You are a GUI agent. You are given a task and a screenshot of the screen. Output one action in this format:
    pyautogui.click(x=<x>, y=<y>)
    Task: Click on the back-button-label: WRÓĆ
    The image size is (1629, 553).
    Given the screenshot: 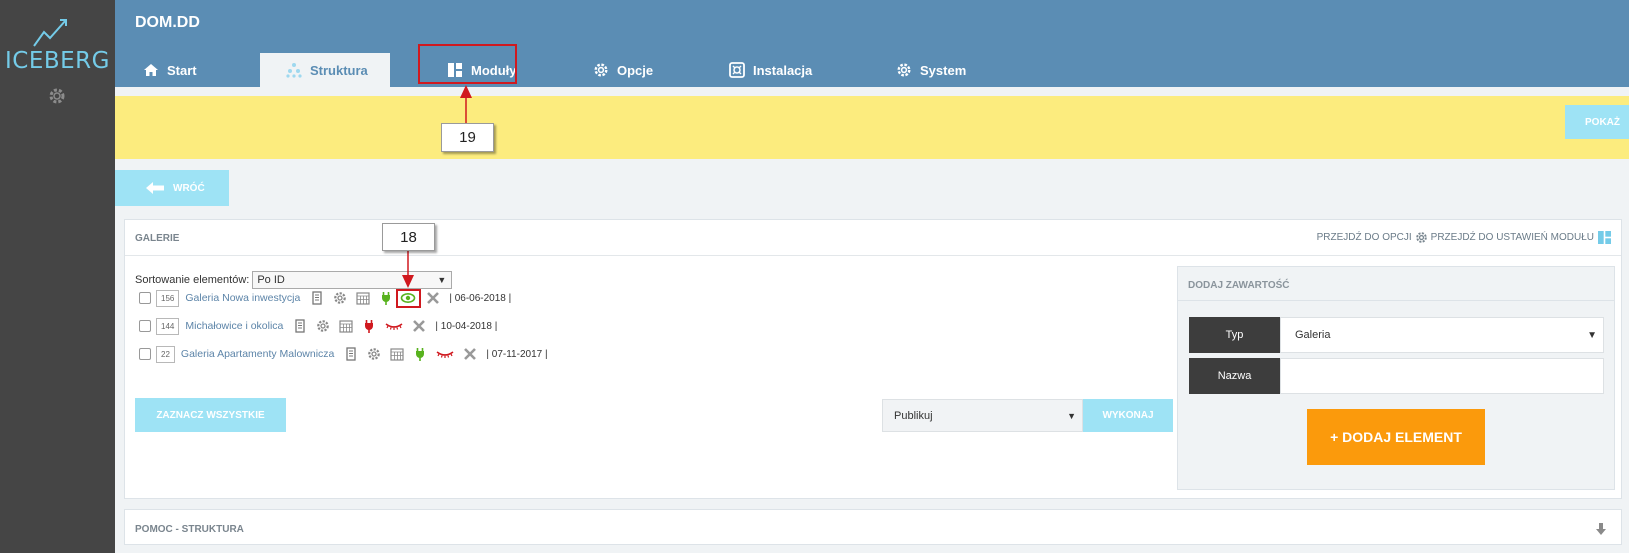 What is the action you would take?
    pyautogui.click(x=189, y=188)
    